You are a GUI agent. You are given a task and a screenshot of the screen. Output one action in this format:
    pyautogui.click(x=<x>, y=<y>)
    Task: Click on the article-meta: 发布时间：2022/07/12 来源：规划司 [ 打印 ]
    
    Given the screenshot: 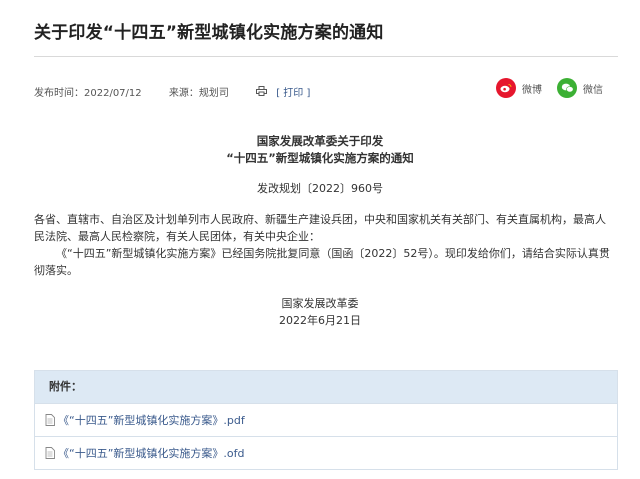 What is the action you would take?
    pyautogui.click(x=184, y=91)
    